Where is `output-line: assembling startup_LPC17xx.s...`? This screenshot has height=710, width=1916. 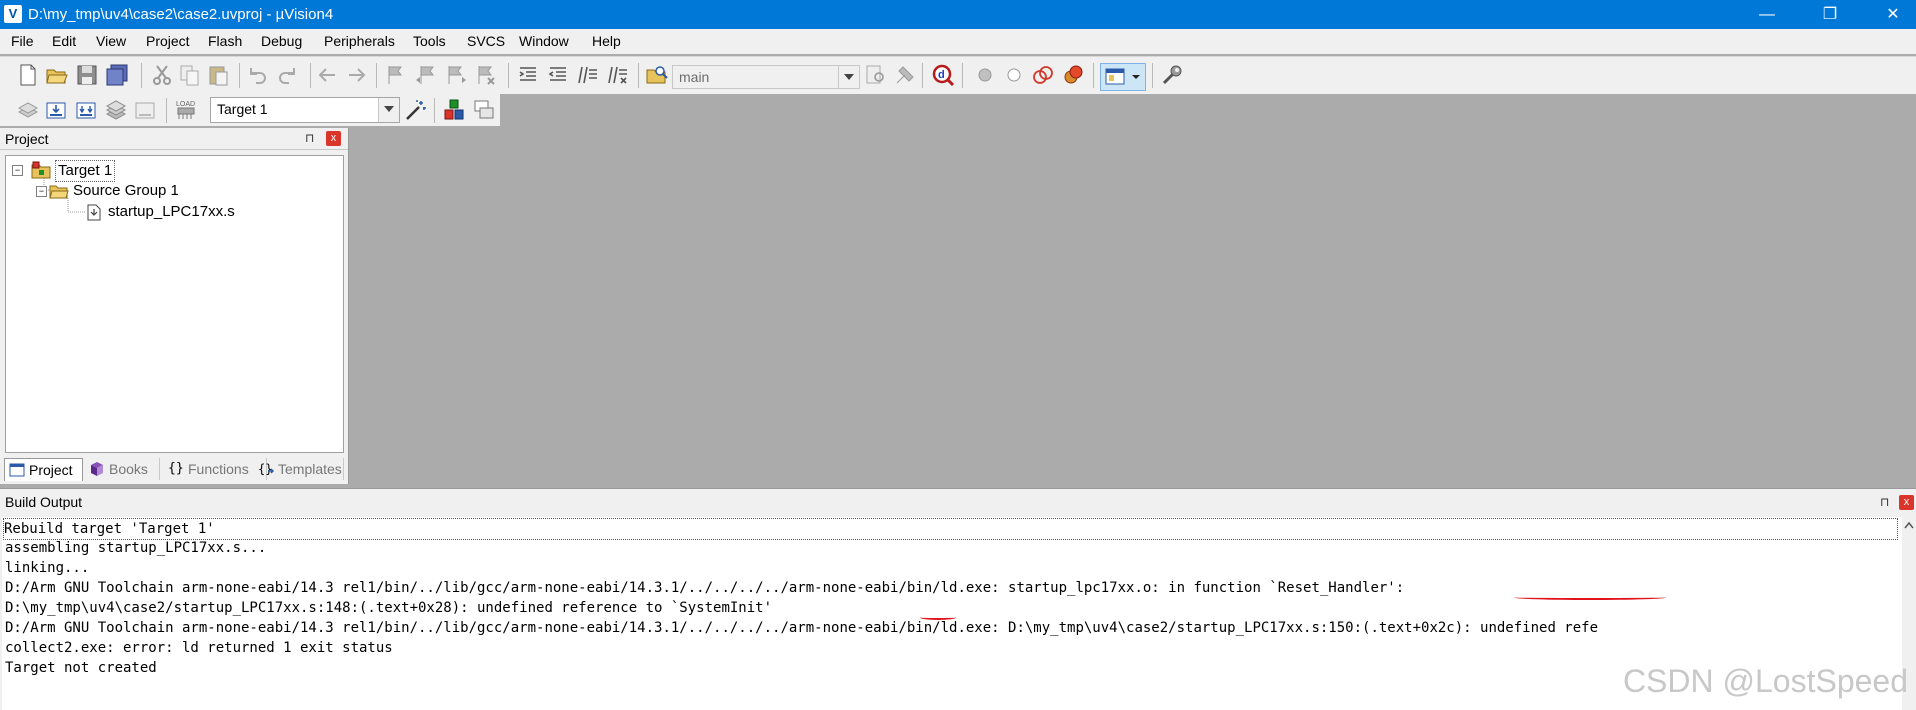
output-line: assembling startup_LPC17xx.s... is located at coordinates (136, 548).